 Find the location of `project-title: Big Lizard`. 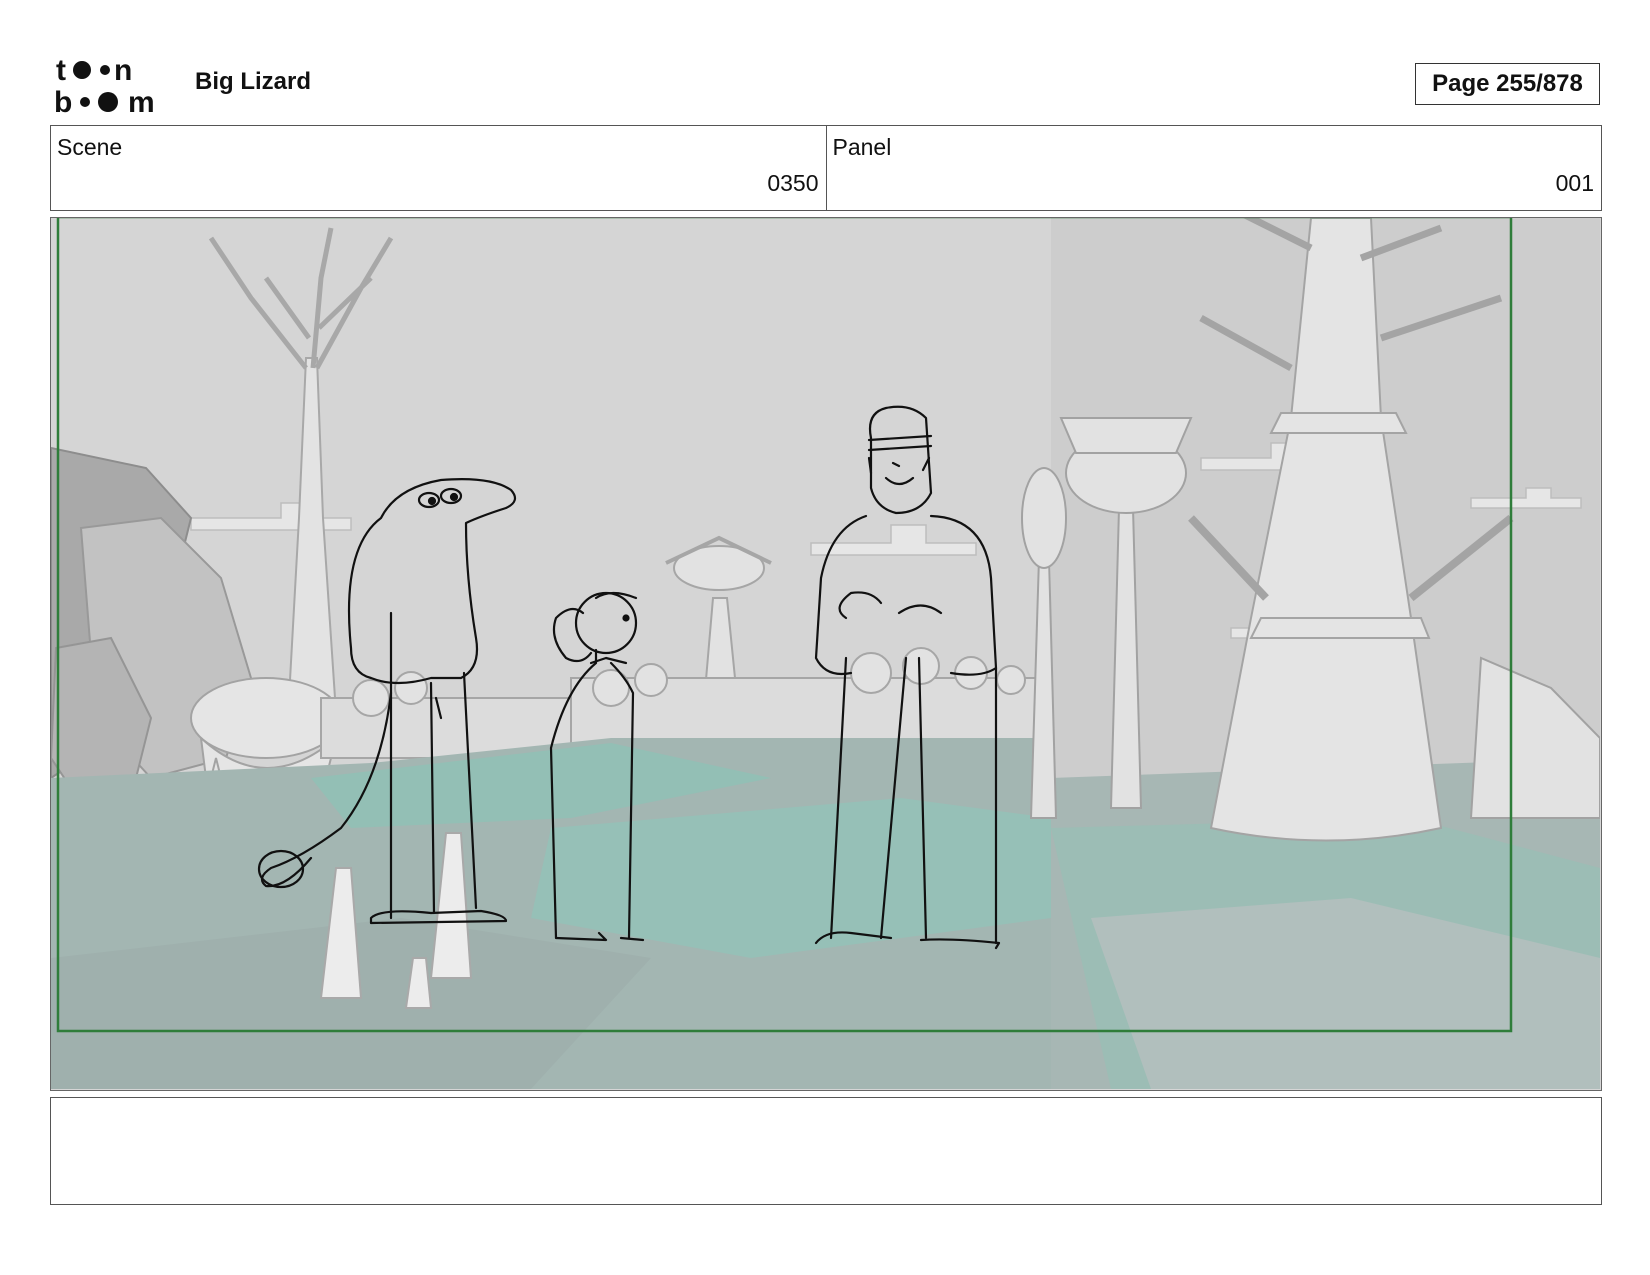

project-title: Big Lizard is located at coordinates (253, 81).